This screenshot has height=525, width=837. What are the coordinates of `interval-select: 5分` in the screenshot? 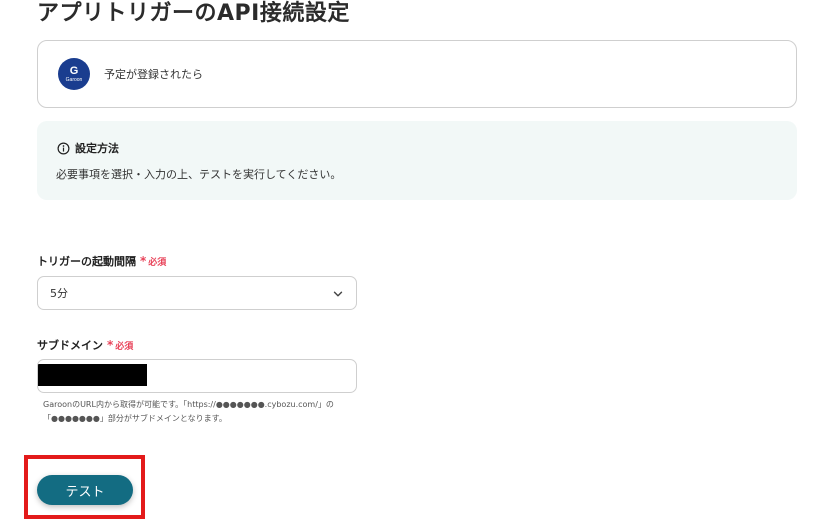 It's located at (197, 293).